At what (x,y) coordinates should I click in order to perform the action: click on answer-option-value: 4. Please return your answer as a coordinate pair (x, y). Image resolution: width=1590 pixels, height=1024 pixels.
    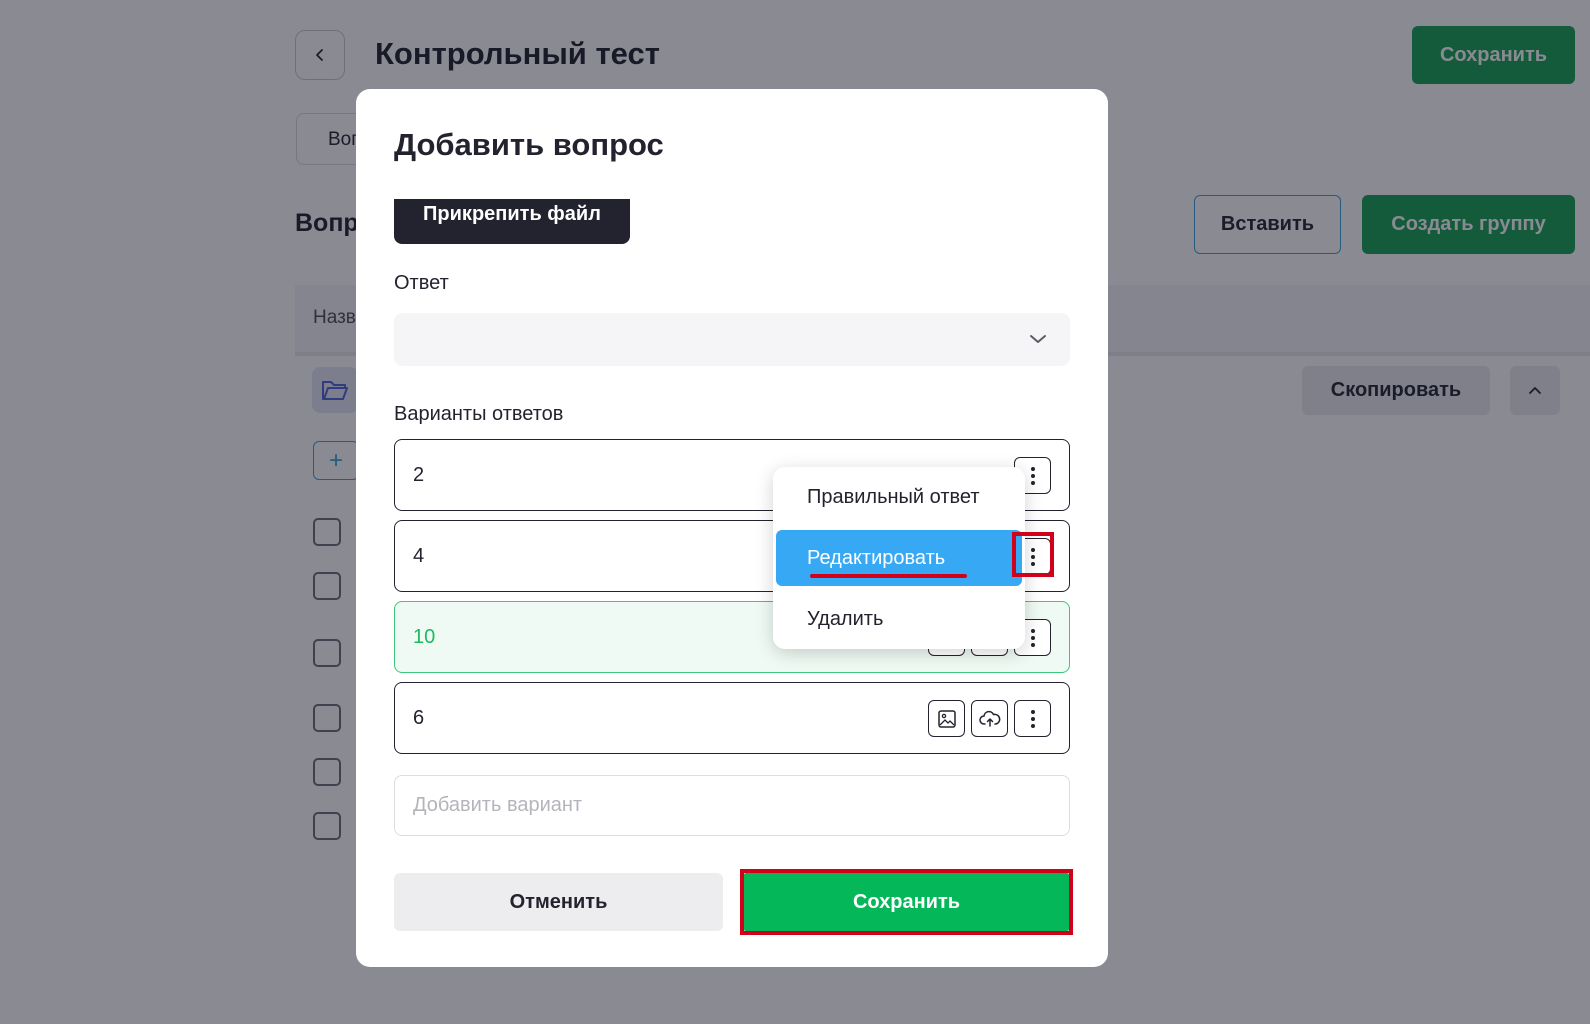
    Looking at the image, I should click on (419, 556).